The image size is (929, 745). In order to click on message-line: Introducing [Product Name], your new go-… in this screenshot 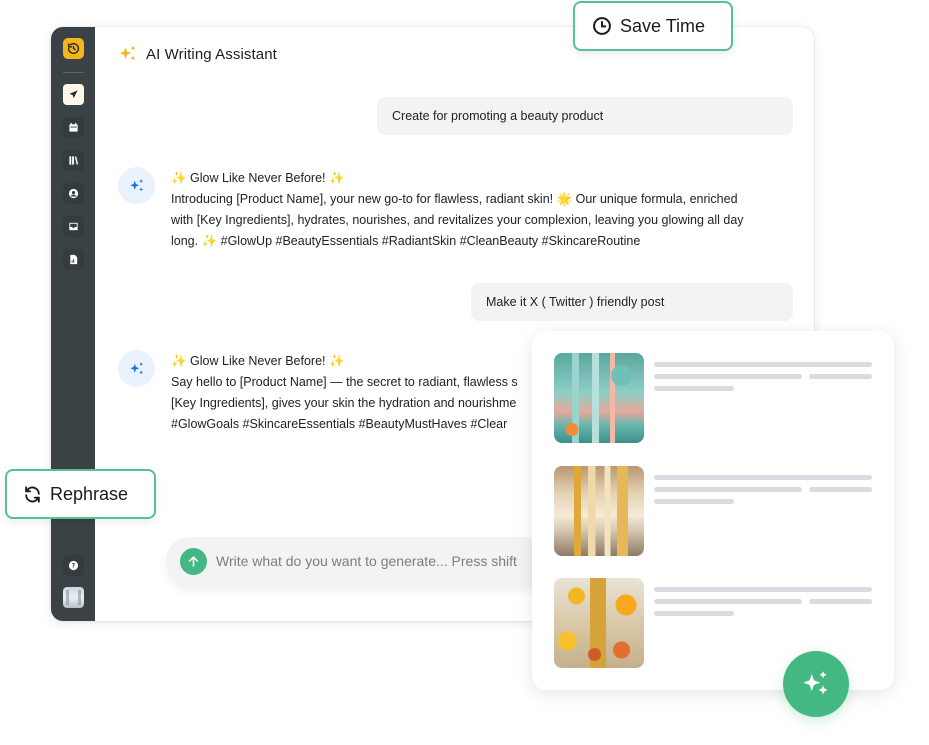, I will do `click(454, 199)`.